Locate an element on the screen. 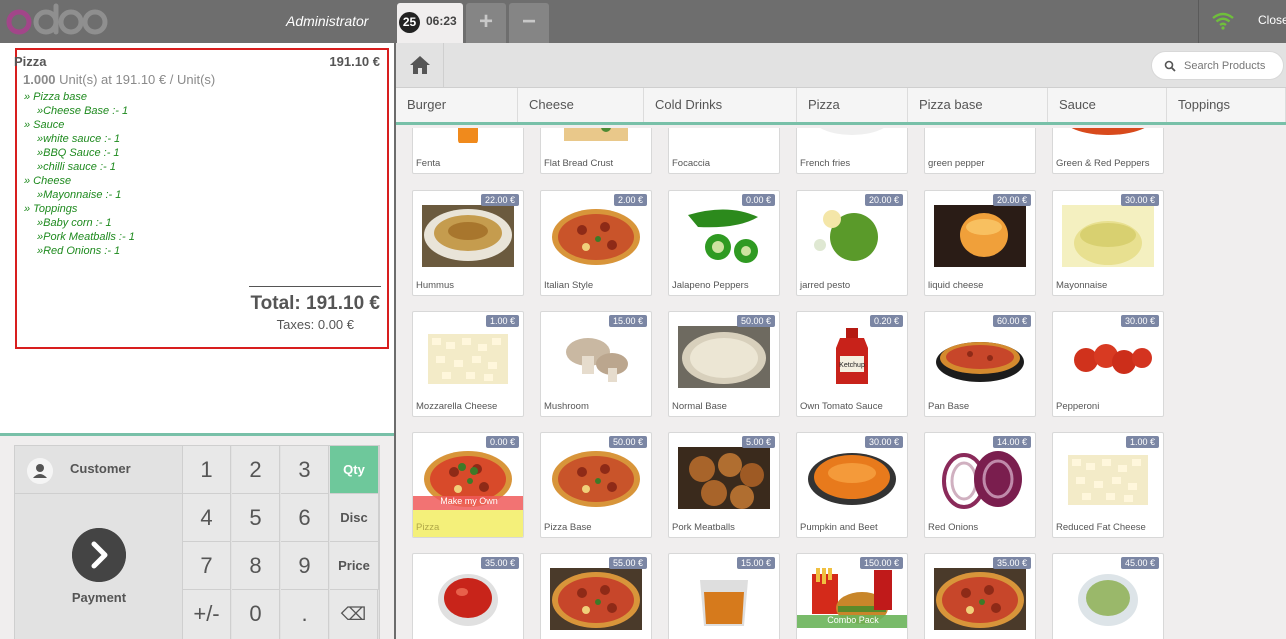 The width and height of the screenshot is (1286, 639). orderline-product-name: Pizza is located at coordinates (30, 61).